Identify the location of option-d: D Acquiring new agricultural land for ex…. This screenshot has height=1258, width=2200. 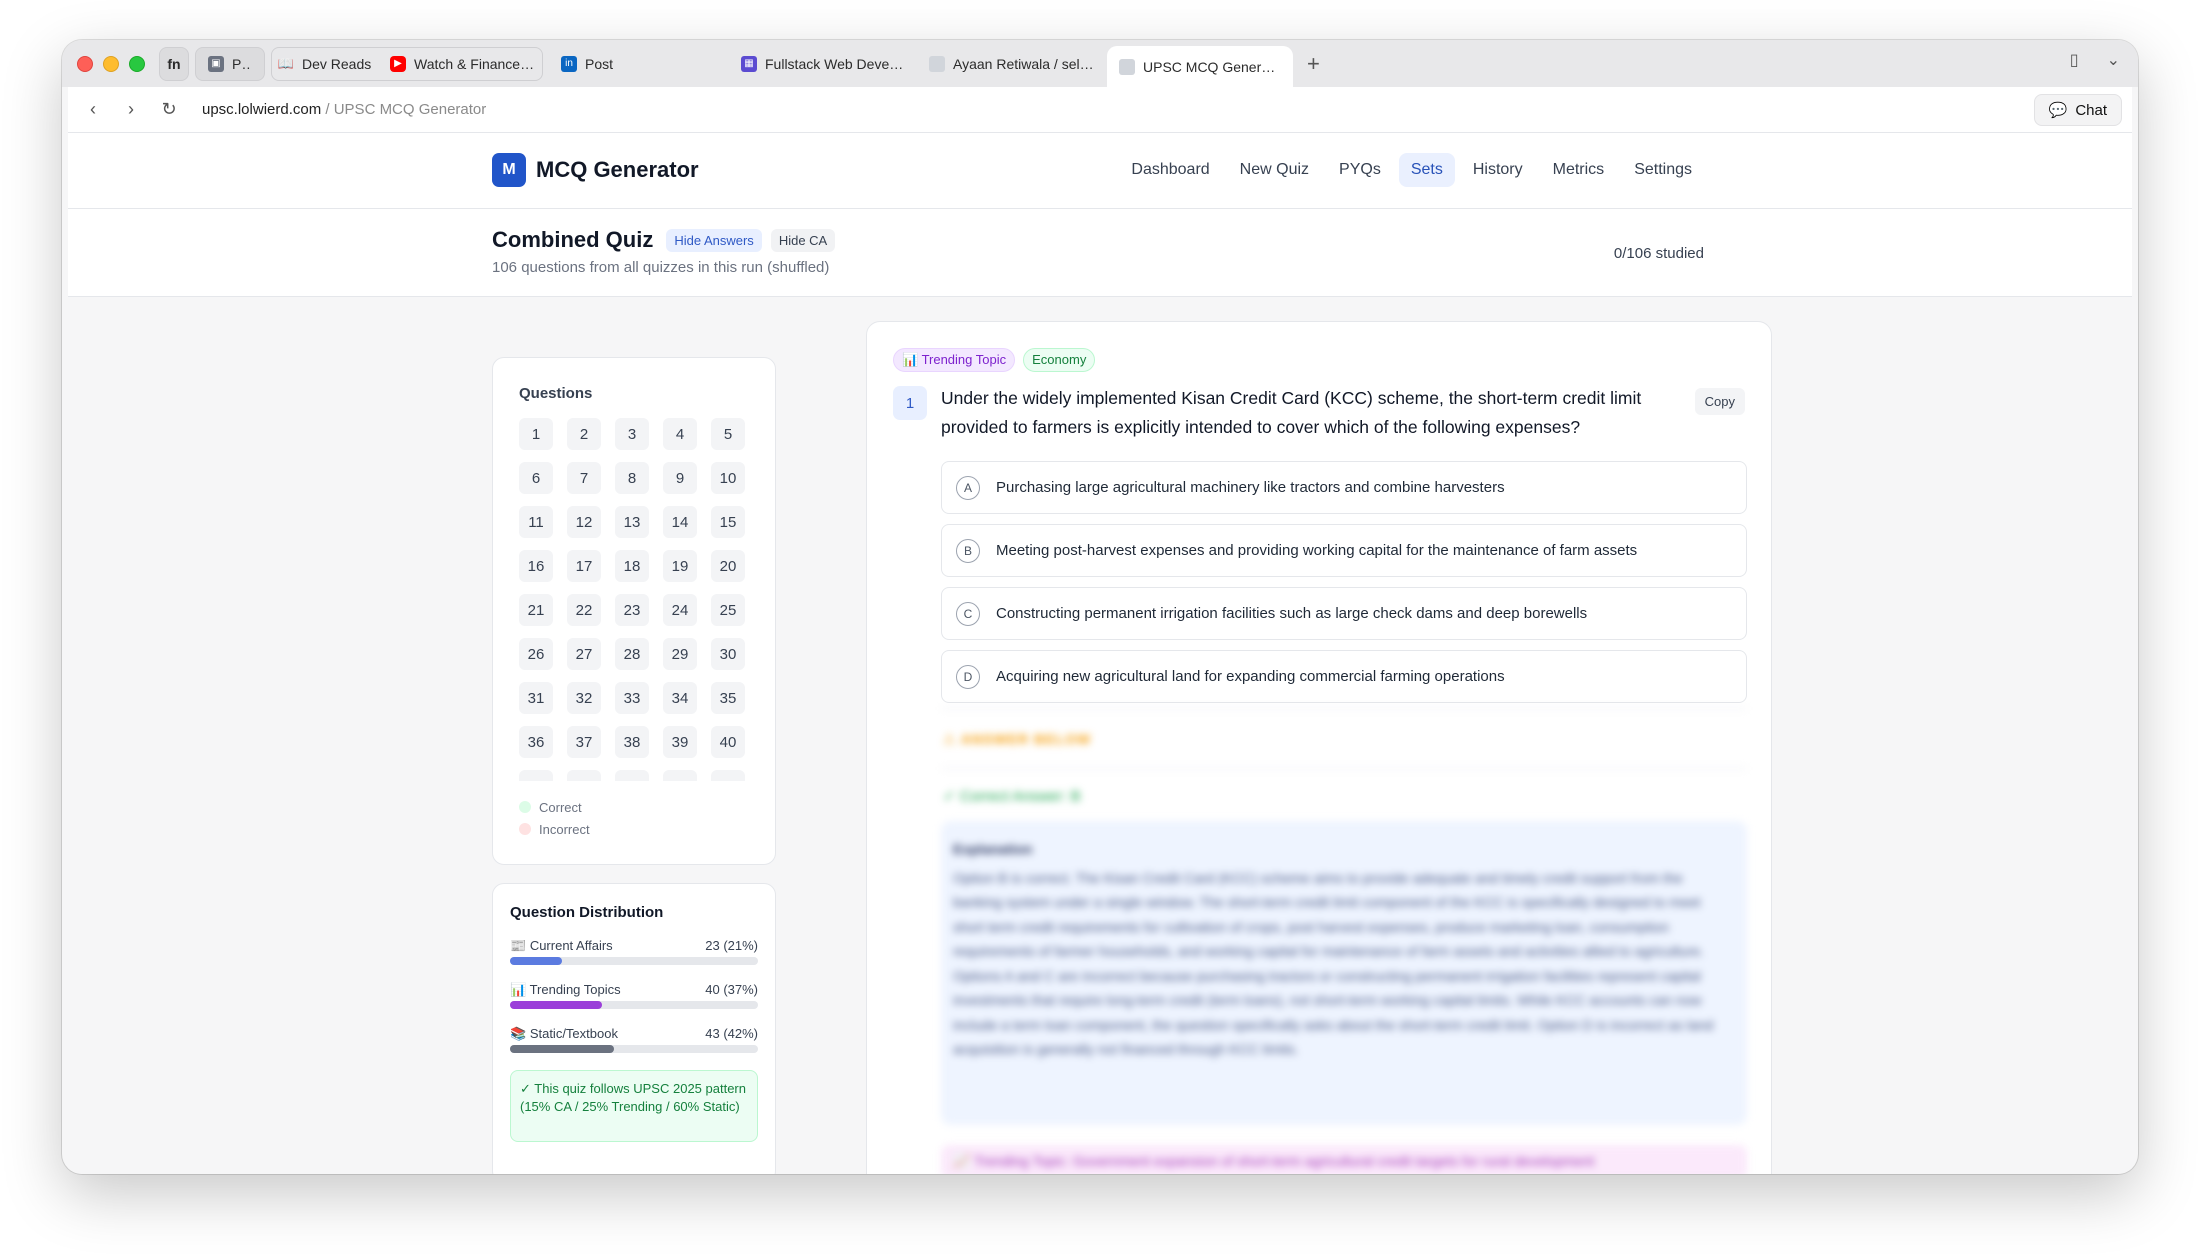
(1344, 676).